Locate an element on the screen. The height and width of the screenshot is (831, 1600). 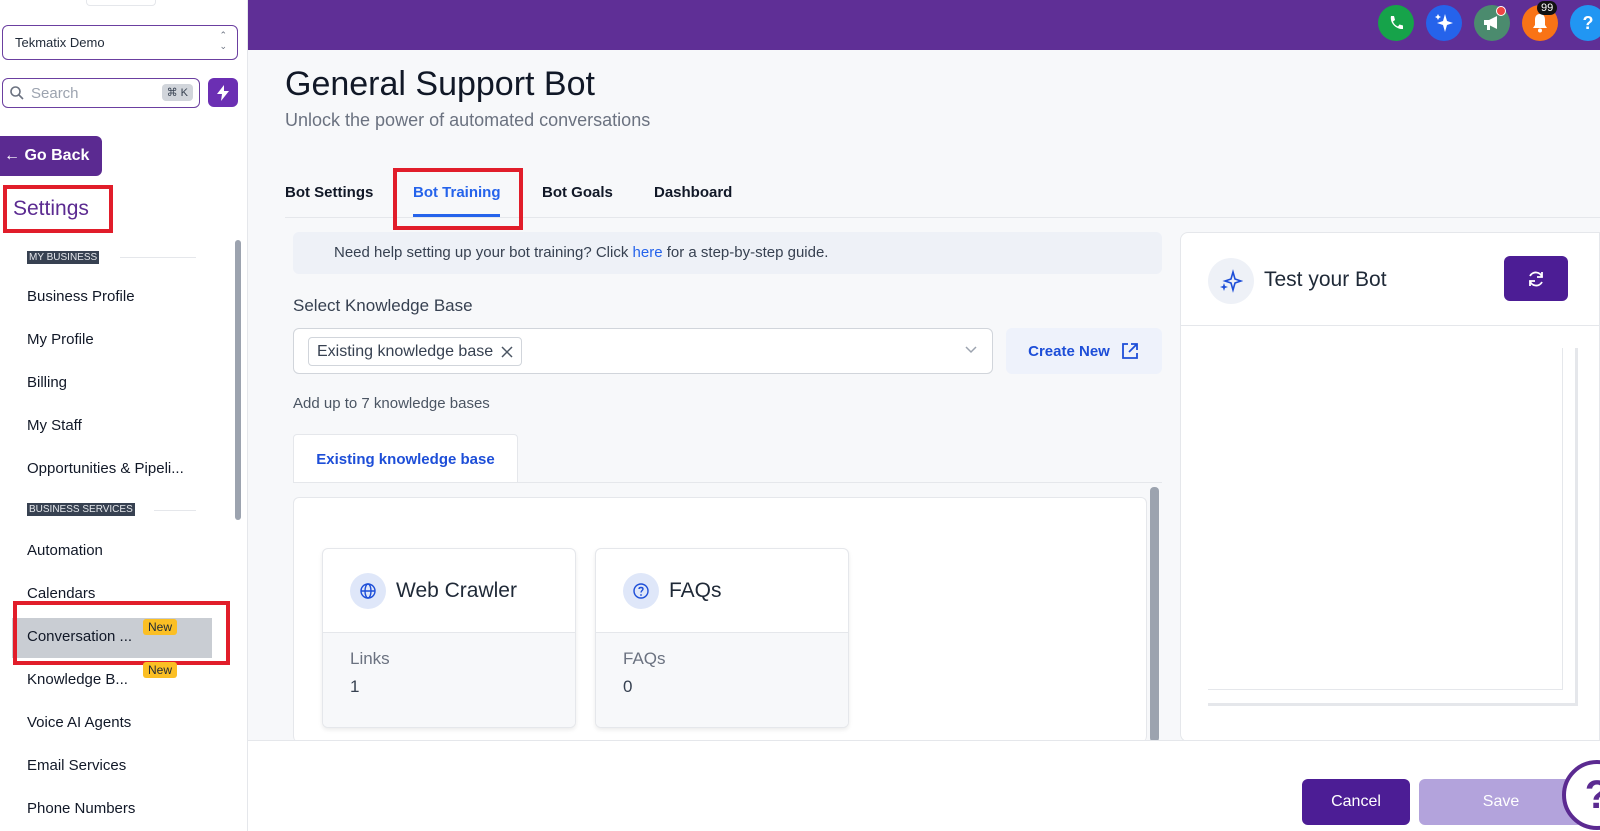
quick-actions-button is located at coordinates (223, 92).